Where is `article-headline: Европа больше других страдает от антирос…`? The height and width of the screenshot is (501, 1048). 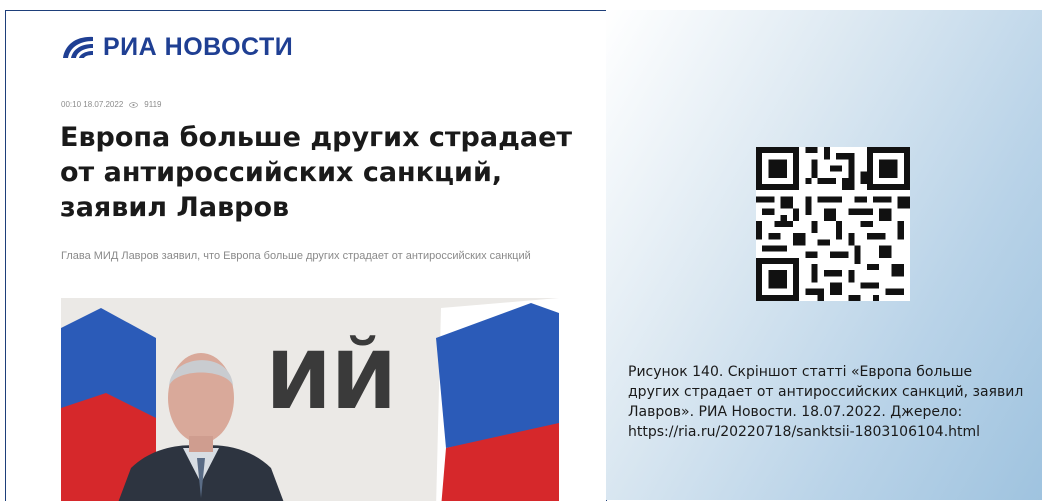
article-headline: Европа больше других страдает от антирос… is located at coordinates (316, 172).